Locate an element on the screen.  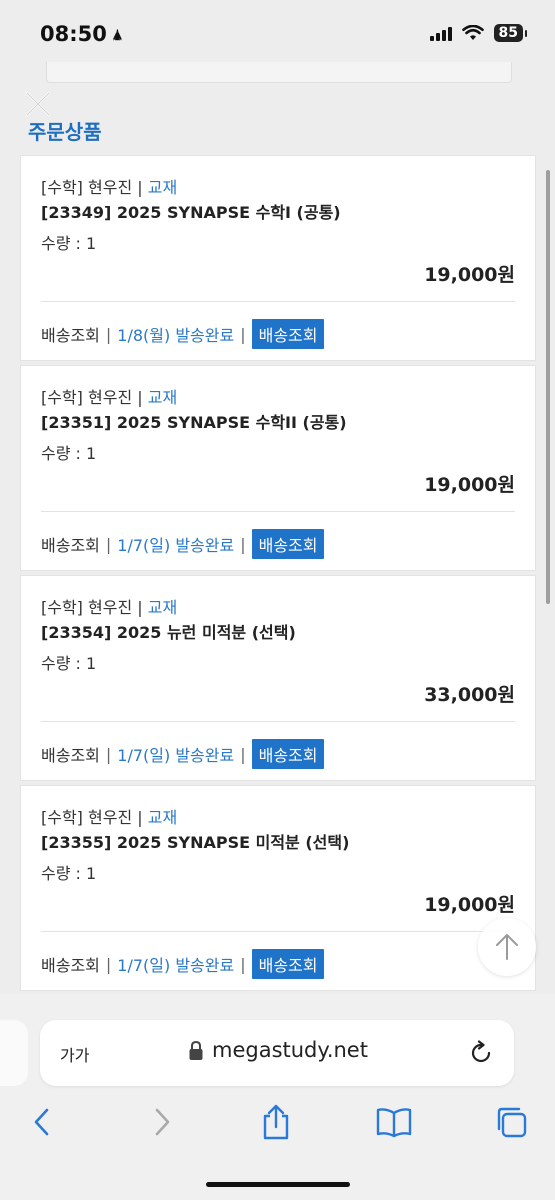
url-text: megastudy.net is located at coordinates (290, 1050).